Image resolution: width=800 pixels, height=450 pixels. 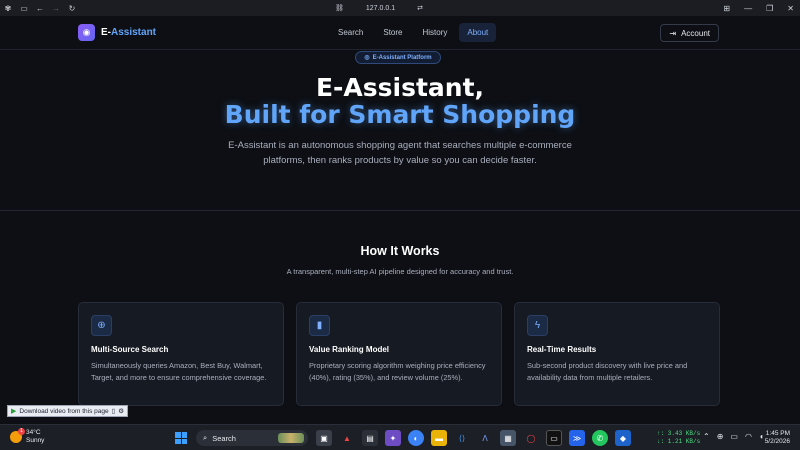 What do you see at coordinates (393, 438) in the screenshot?
I see `app-icon-colorful: ✦` at bounding box center [393, 438].